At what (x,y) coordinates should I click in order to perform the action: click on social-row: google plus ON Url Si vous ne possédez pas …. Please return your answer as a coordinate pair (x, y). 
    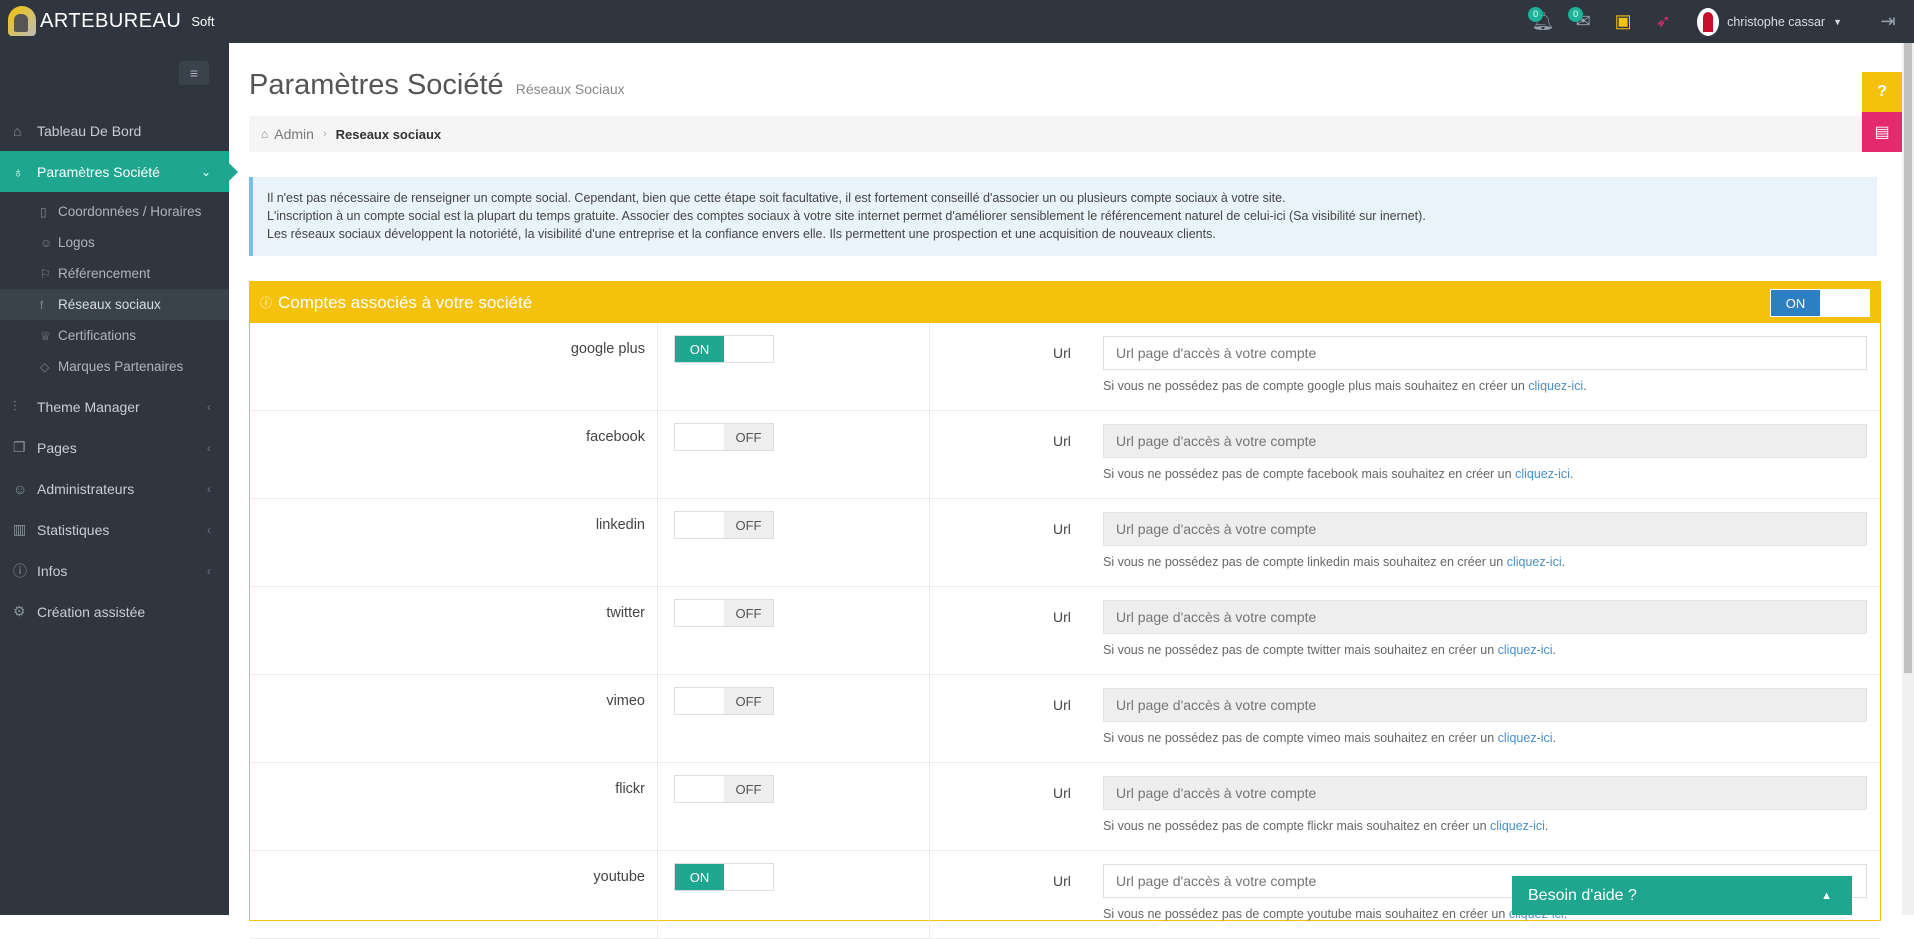
    Looking at the image, I should click on (1065, 367).